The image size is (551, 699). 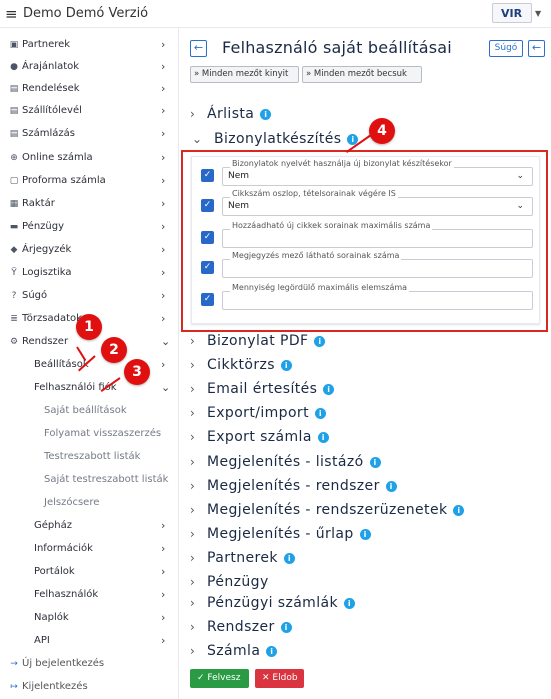 I want to click on hamburger-menu-icon: ≡, so click(x=11, y=14).